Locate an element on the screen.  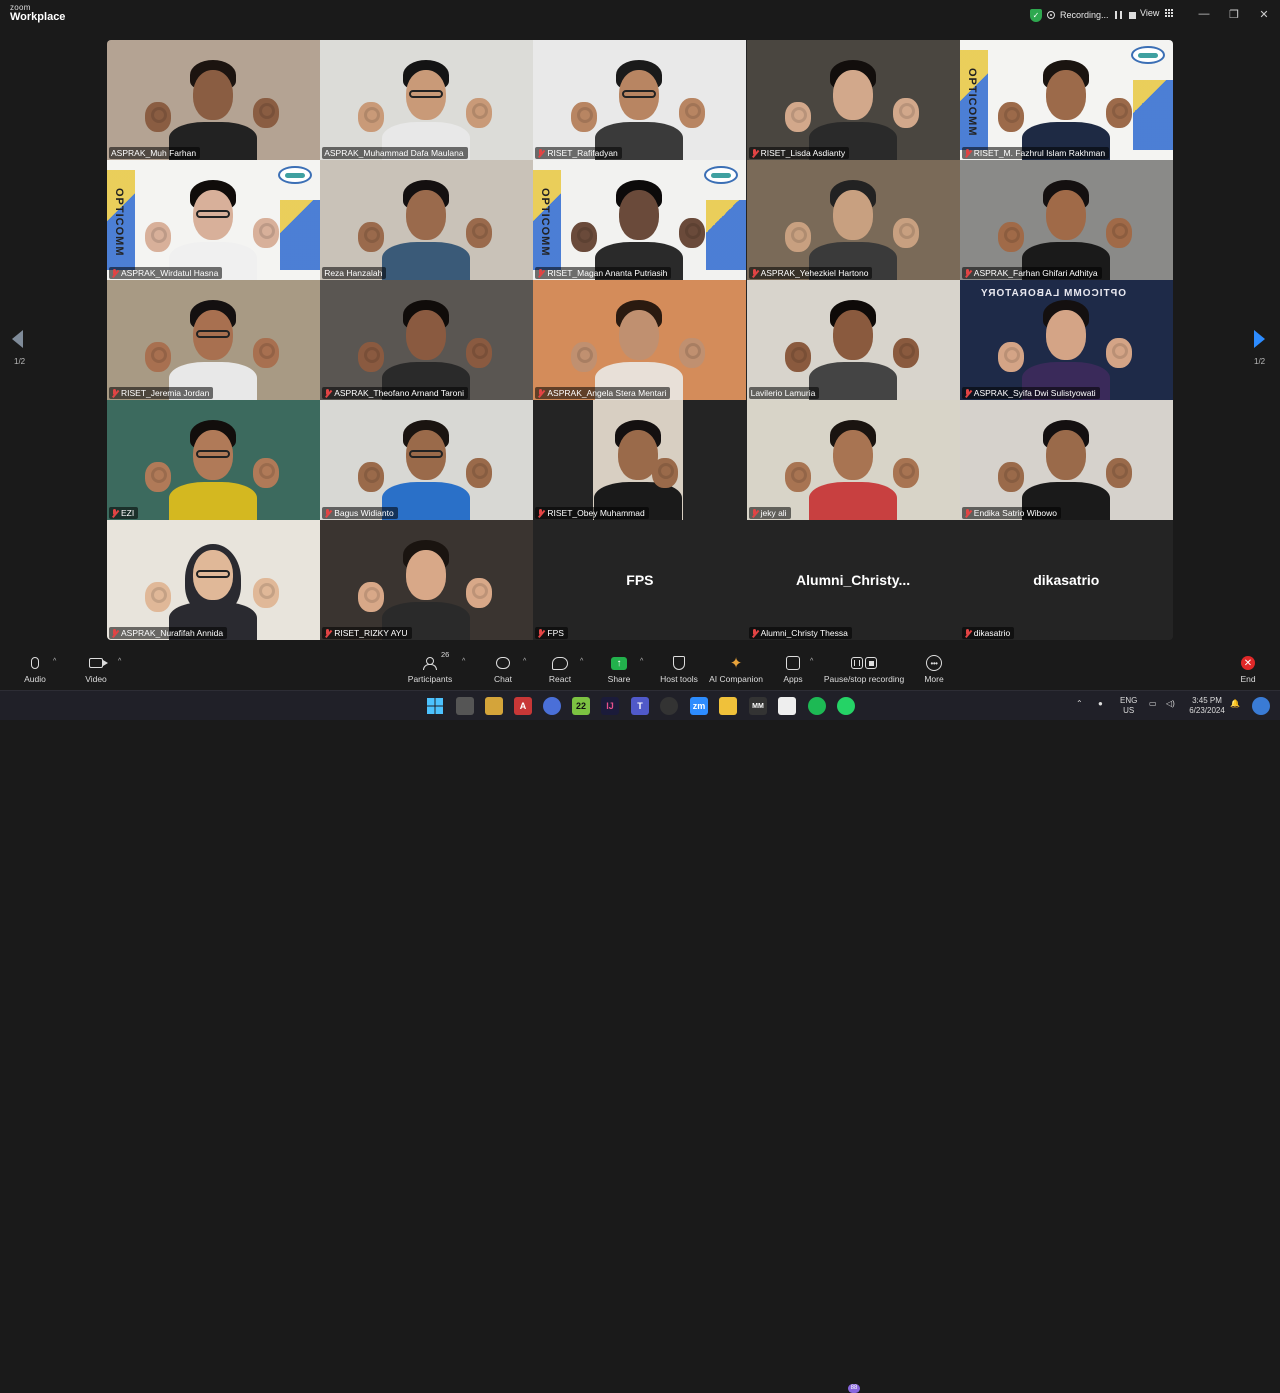
video-tile: Endika Satrio Wibowo is located at coordinates (1066, 460).